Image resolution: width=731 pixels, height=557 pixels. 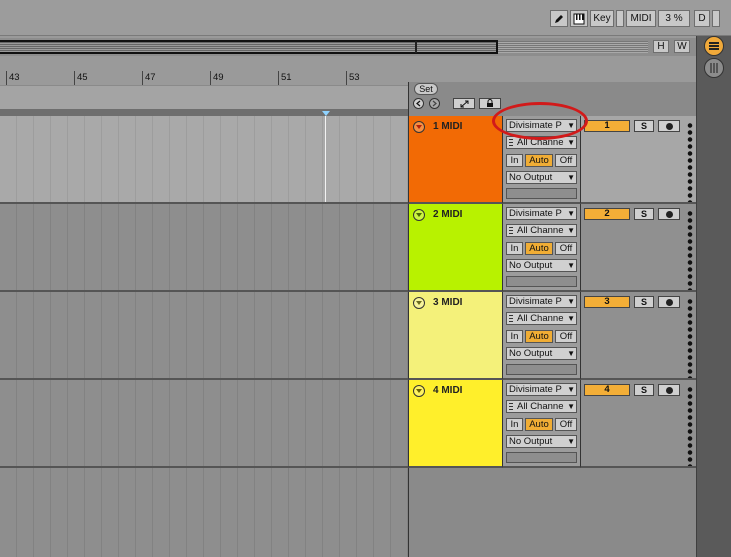 I want to click on empty-header-area, so click(x=552, y=512).